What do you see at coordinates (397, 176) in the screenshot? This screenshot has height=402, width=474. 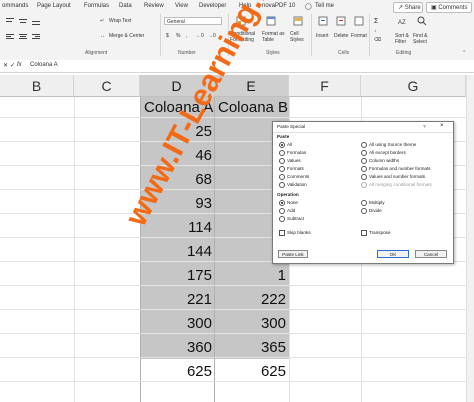 I see `option-values-number-formats-label: Values and number formats` at bounding box center [397, 176].